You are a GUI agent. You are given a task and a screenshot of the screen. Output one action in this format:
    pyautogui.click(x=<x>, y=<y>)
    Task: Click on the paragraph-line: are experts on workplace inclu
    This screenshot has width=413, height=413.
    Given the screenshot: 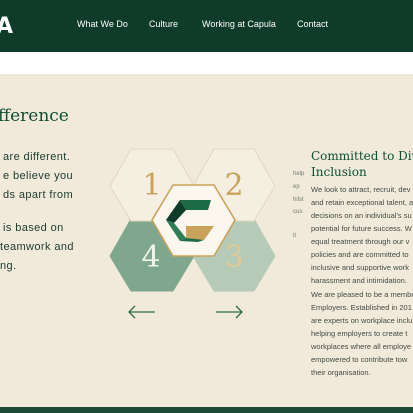 What is the action you would take?
    pyautogui.click(x=362, y=320)
    